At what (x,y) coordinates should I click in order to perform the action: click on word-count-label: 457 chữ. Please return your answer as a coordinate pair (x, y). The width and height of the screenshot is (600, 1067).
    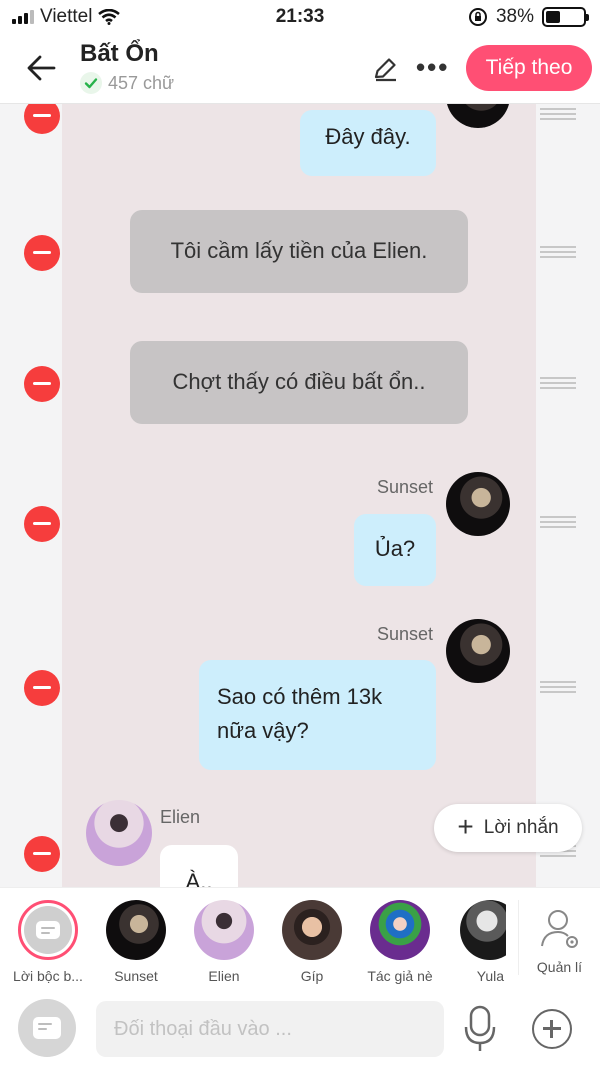
    Looking at the image, I should click on (141, 82).